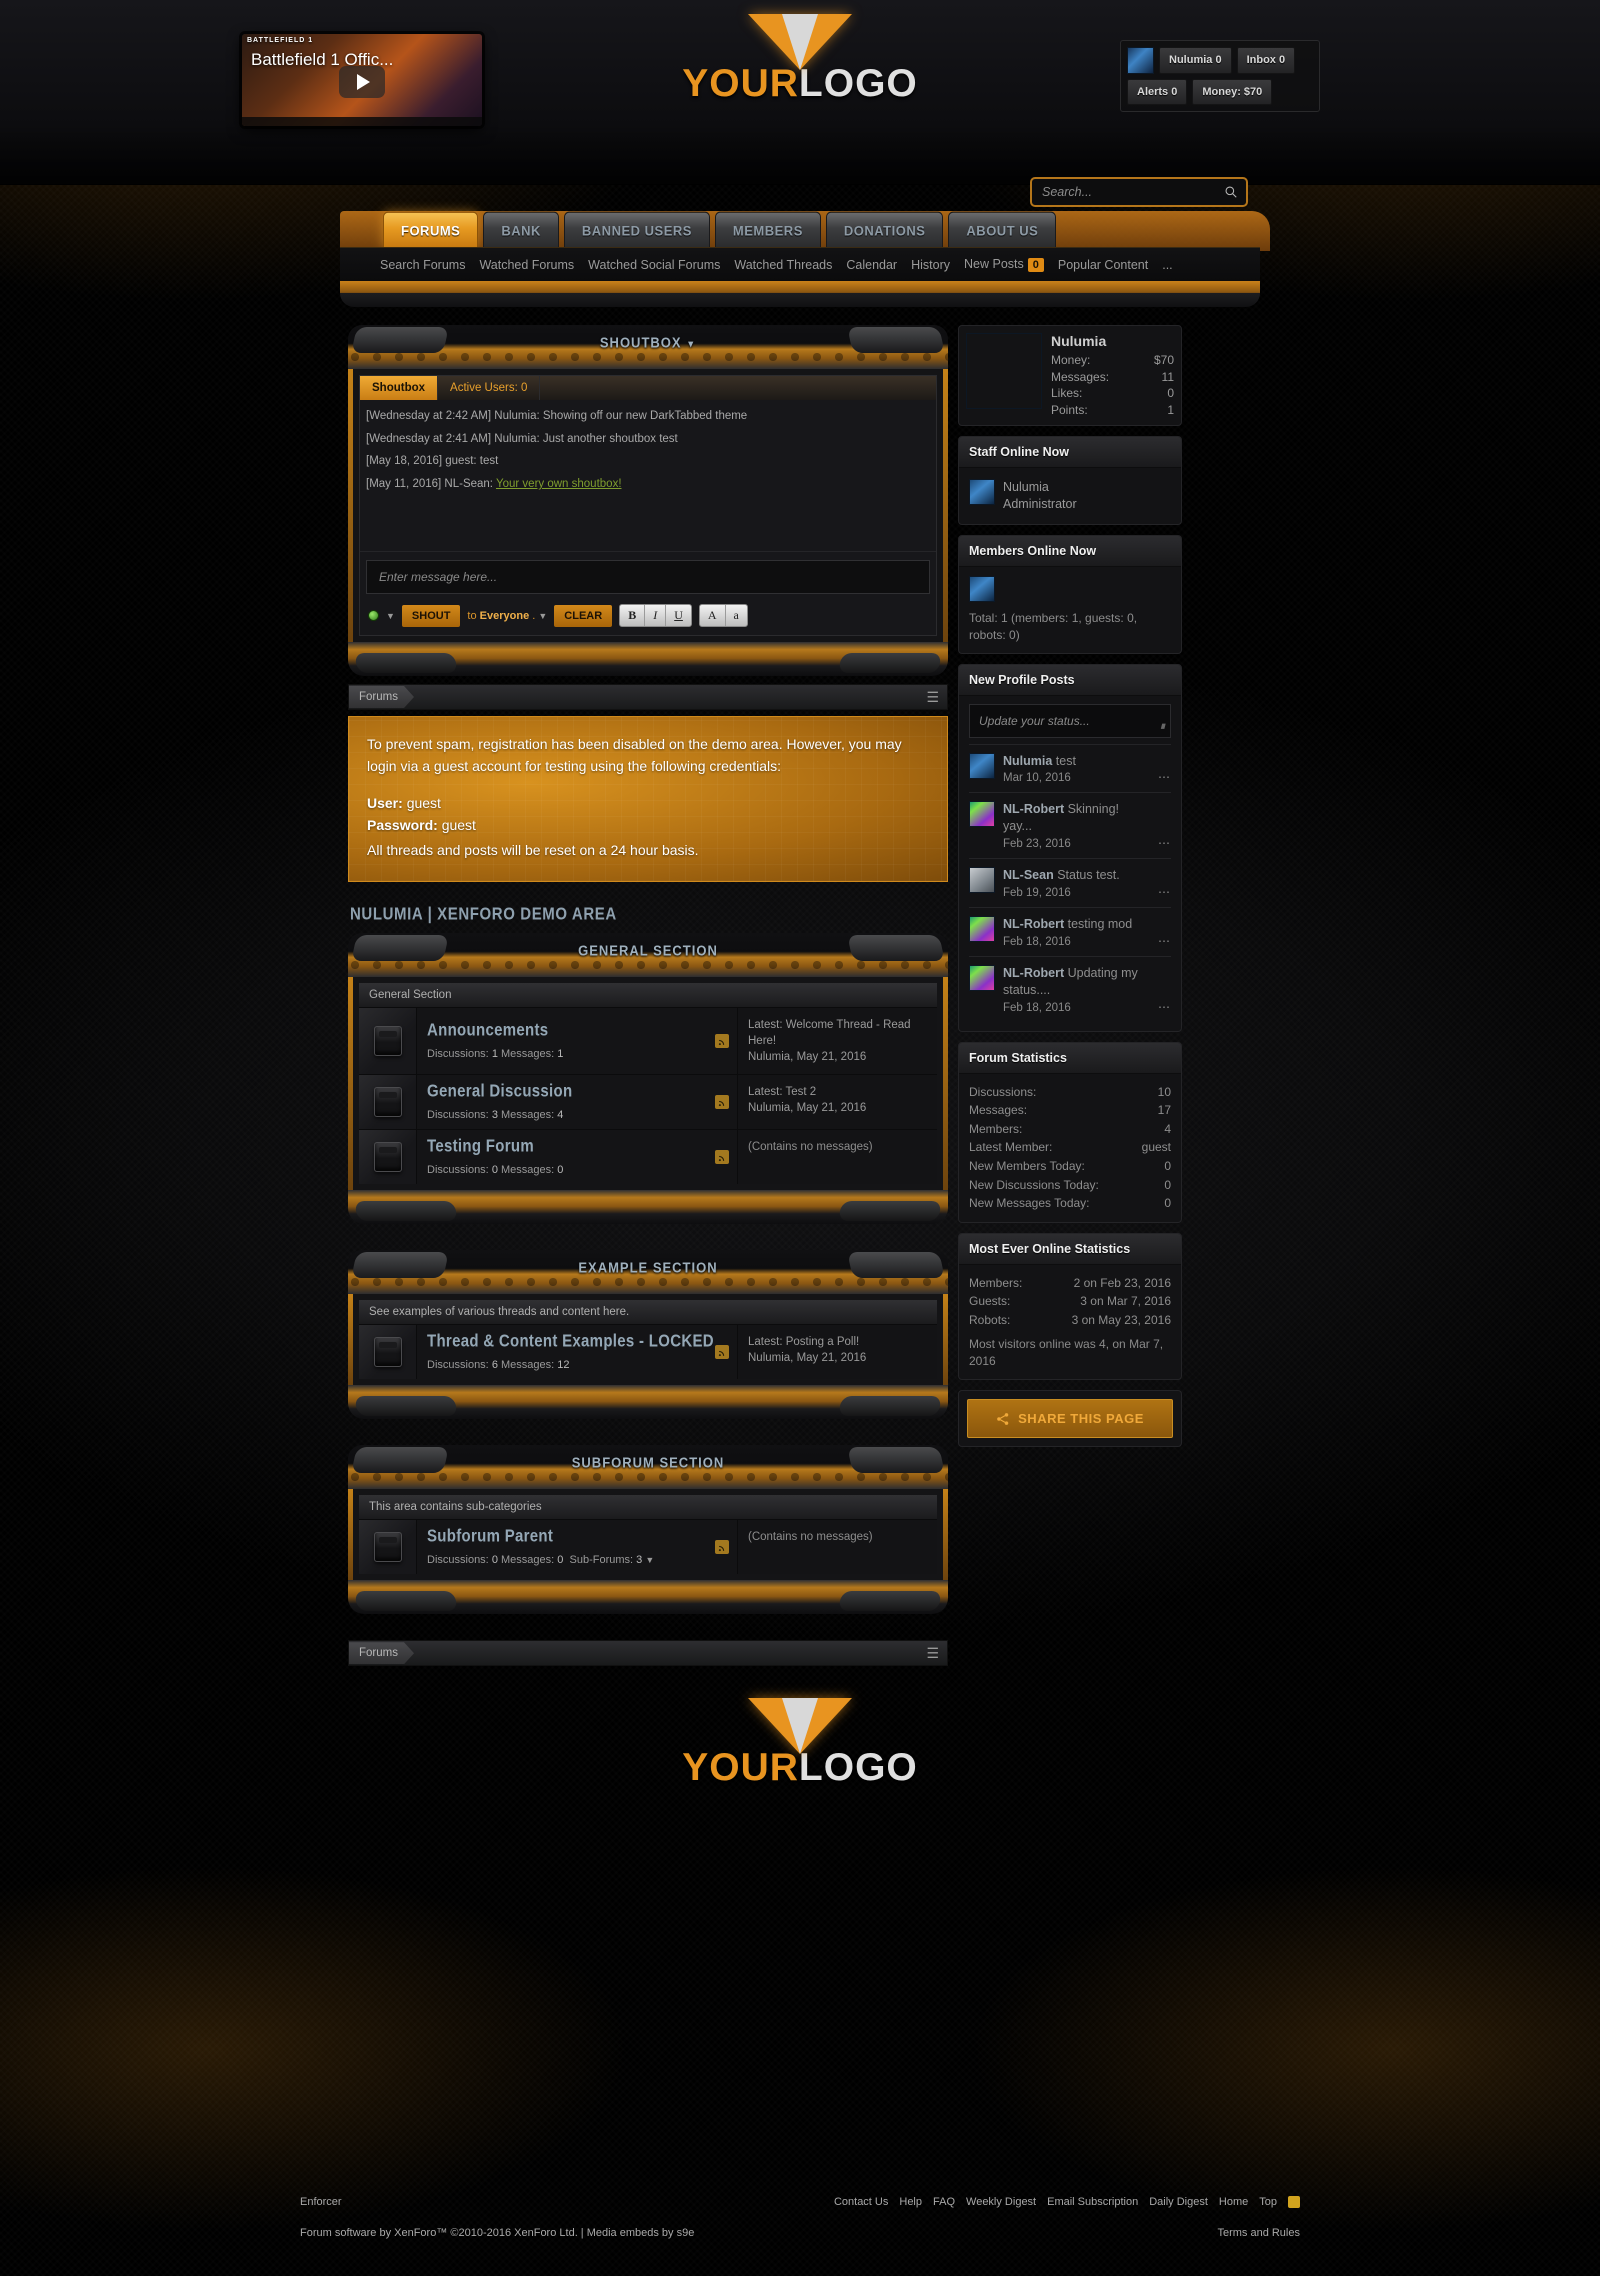 The width and height of the screenshot is (1600, 2276). What do you see at coordinates (871, 265) in the screenshot?
I see `subnav-item-calendar: Calendar` at bounding box center [871, 265].